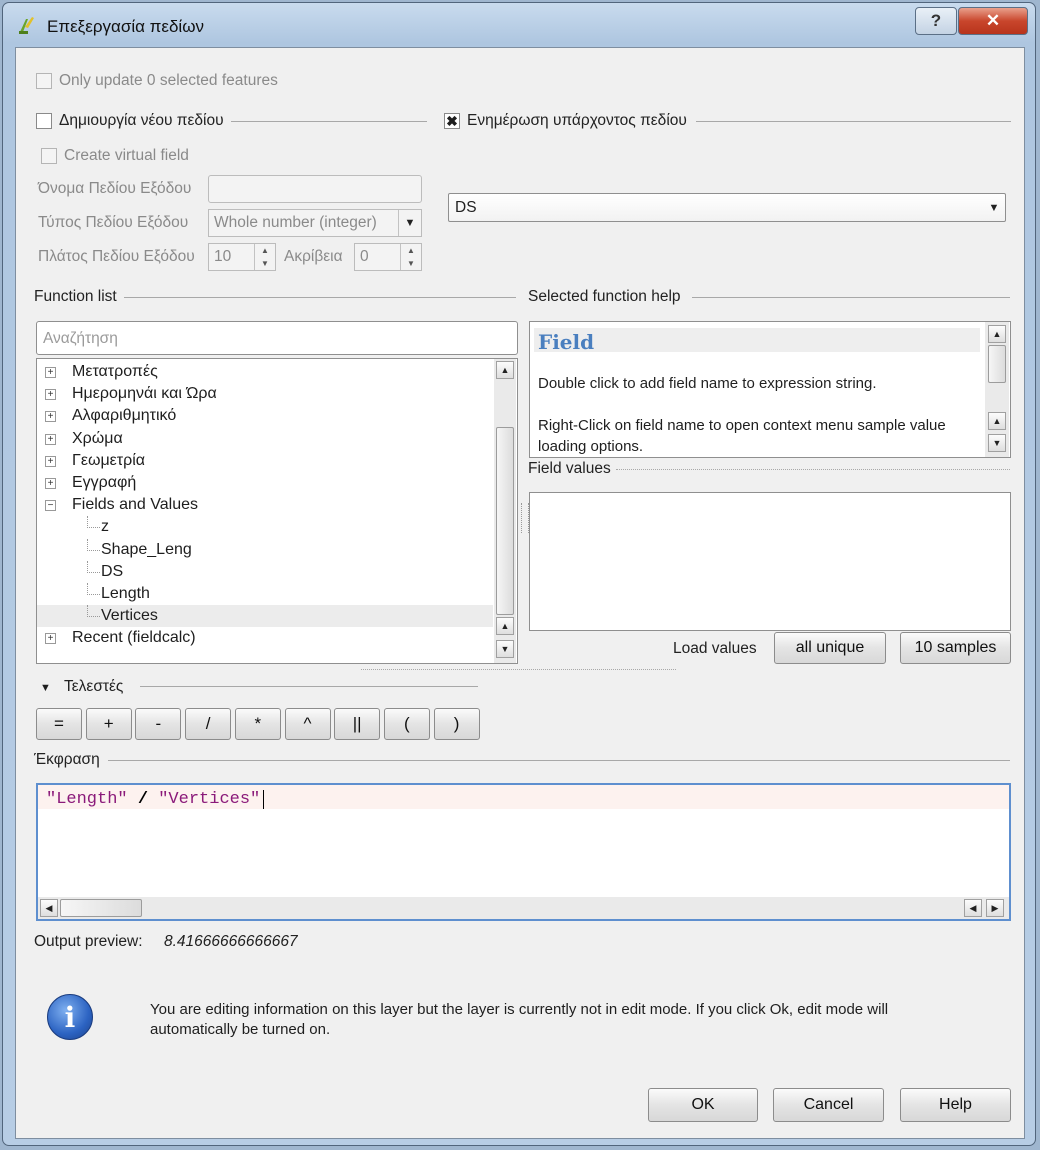  Describe the element at coordinates (146, 549) in the screenshot. I see `tree-item-label: Shape_Leng` at that location.